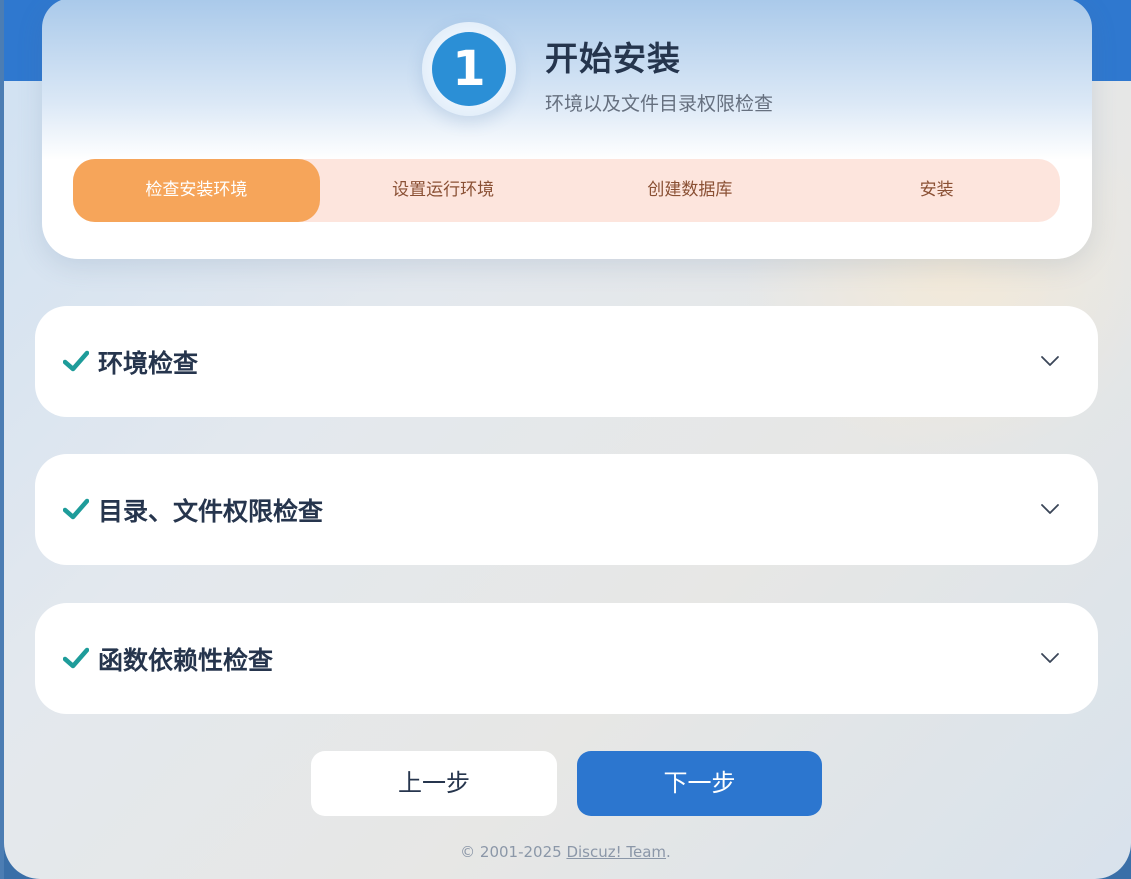 The image size is (1131, 879). Describe the element at coordinates (434, 783) in the screenshot. I see `previous-step-button: 上一步` at that location.